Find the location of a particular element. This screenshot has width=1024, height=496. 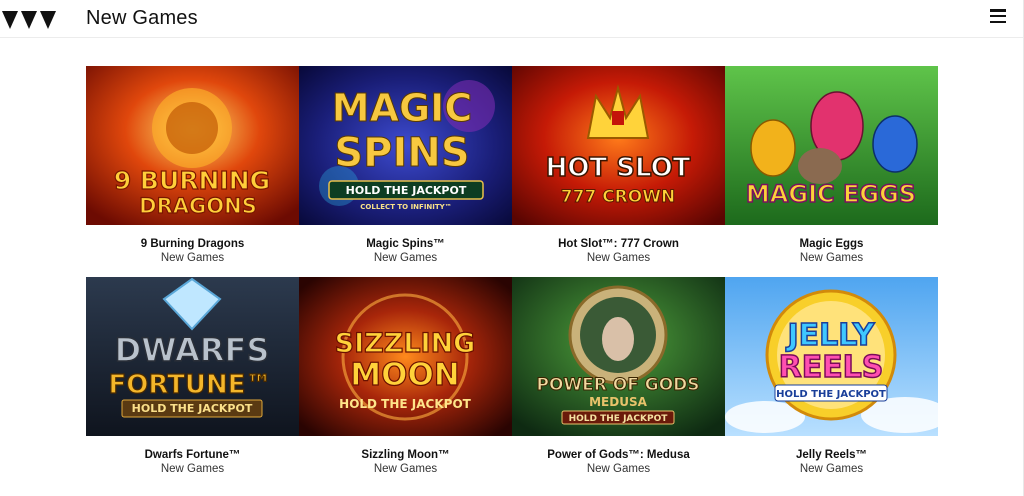

game-art-text: MEDUSA is located at coordinates (618, 402).